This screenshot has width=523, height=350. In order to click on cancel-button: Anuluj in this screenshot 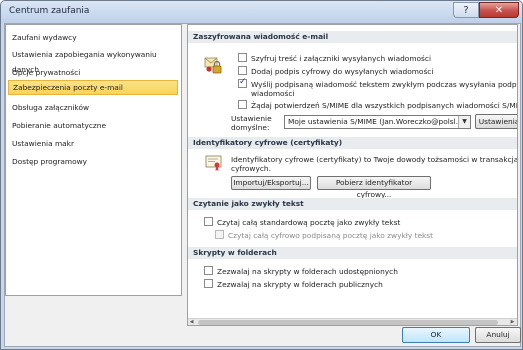, I will do `click(498, 335)`.